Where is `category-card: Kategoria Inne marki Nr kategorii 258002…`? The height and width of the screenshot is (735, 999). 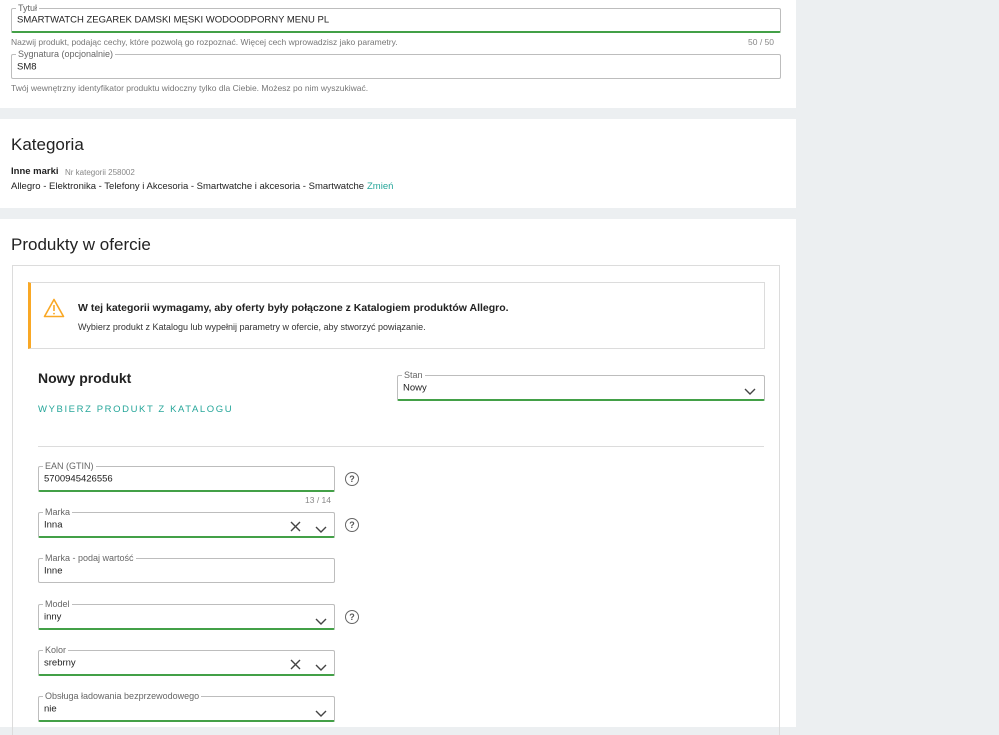
category-card: Kategoria Inne marki Nr kategorii 258002… is located at coordinates (398, 163).